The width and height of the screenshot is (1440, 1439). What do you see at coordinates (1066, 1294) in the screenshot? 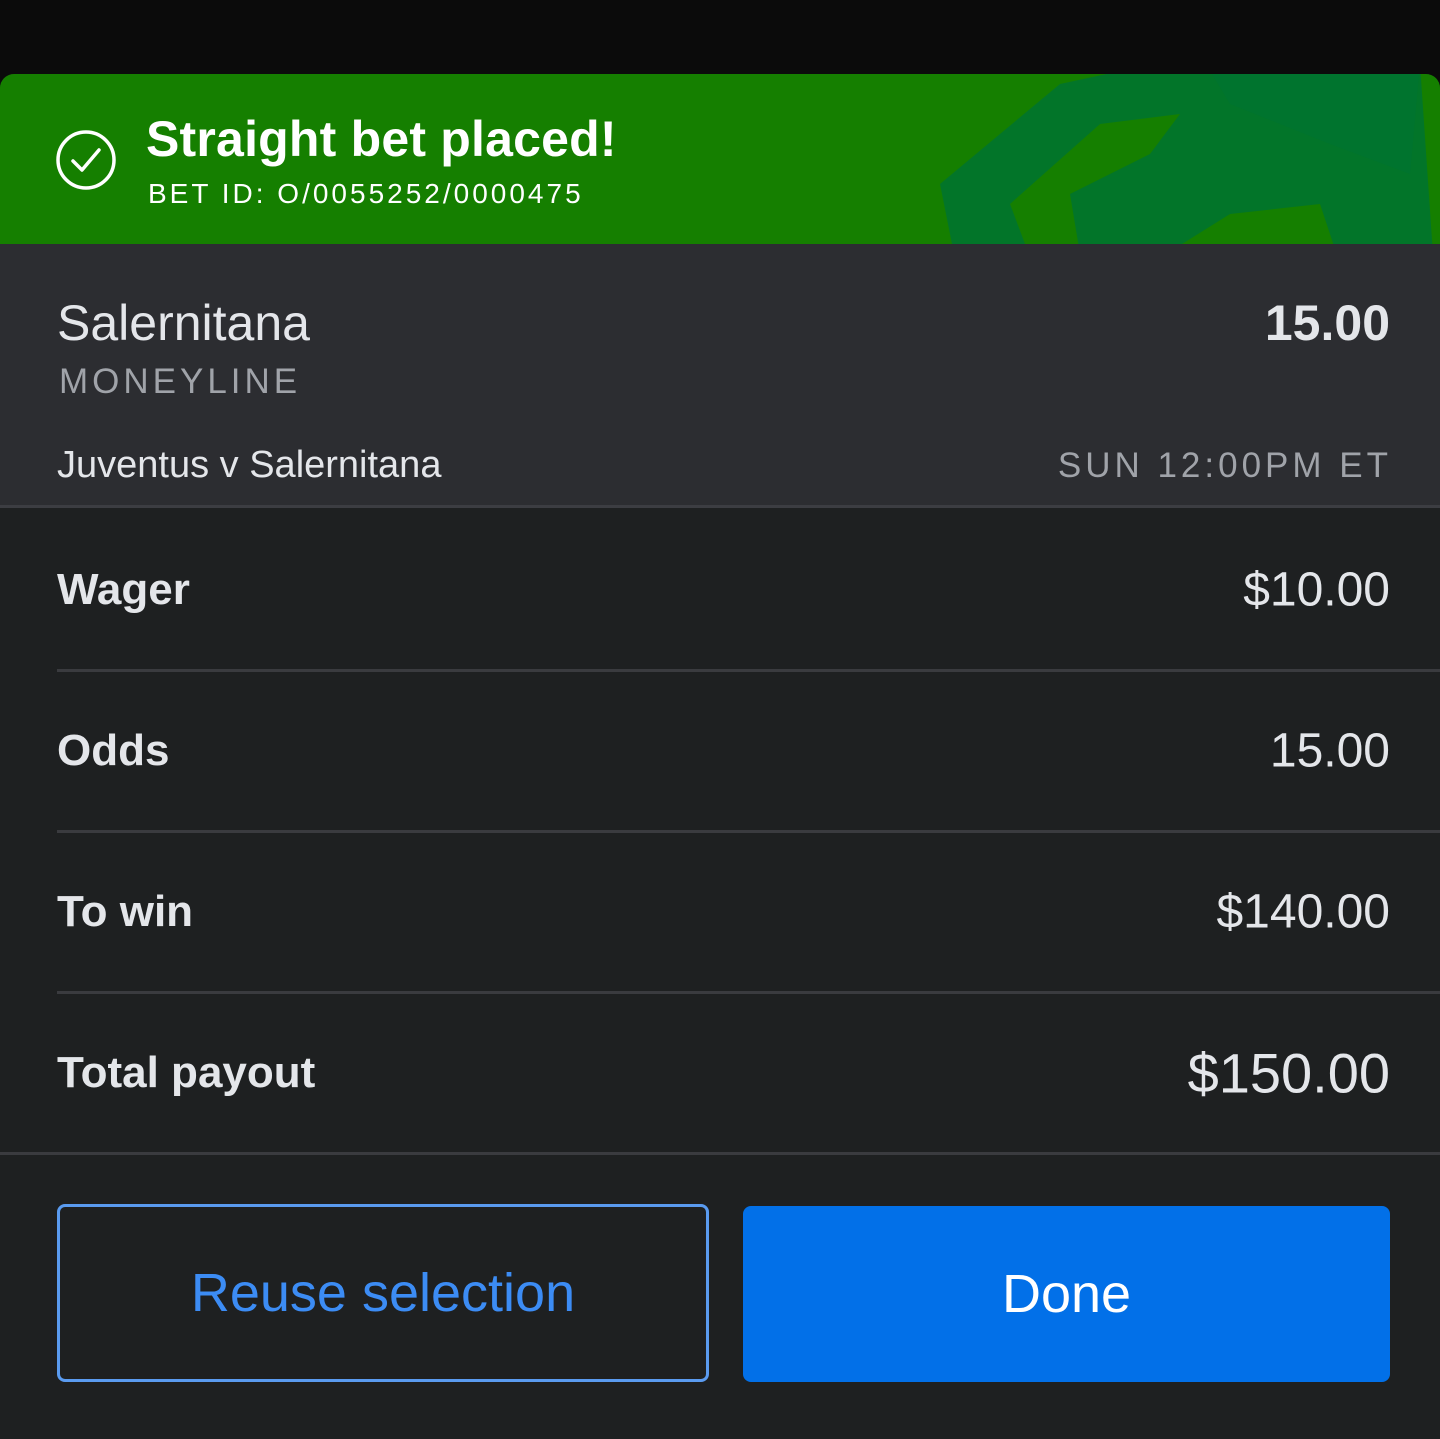
I see `done-button: Done` at bounding box center [1066, 1294].